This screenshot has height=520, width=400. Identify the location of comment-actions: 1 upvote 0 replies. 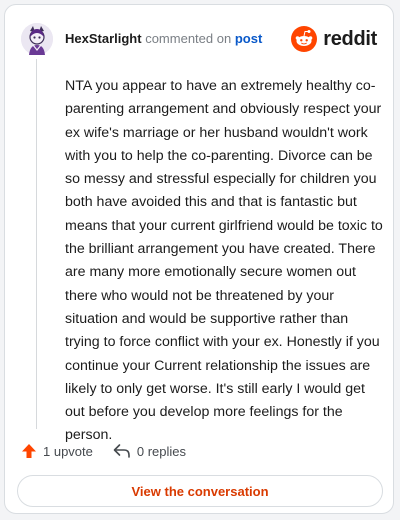
(103, 451).